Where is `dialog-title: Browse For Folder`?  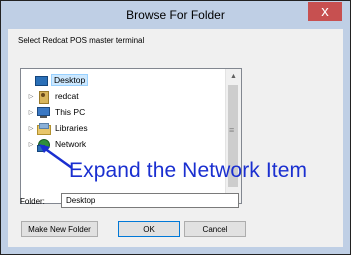
dialog-title: Browse For Folder is located at coordinates (175, 15).